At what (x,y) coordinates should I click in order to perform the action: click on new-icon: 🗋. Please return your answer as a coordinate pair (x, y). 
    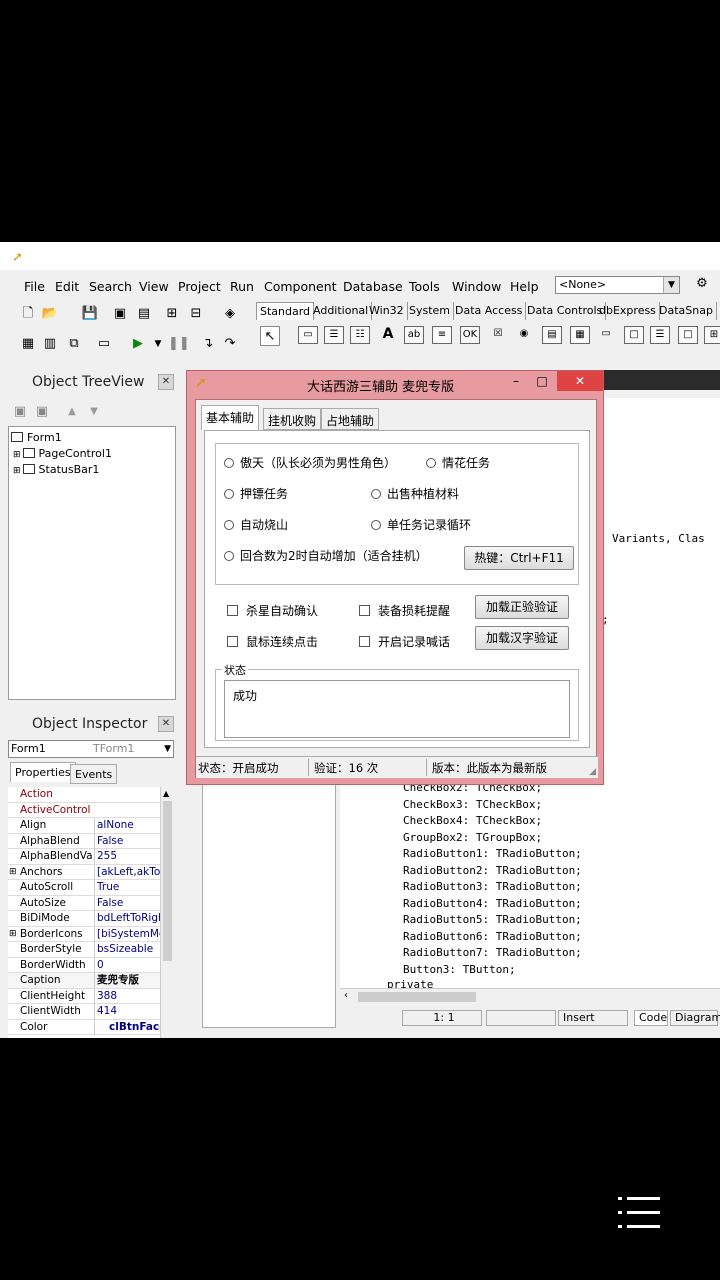
    Looking at the image, I should click on (28, 314).